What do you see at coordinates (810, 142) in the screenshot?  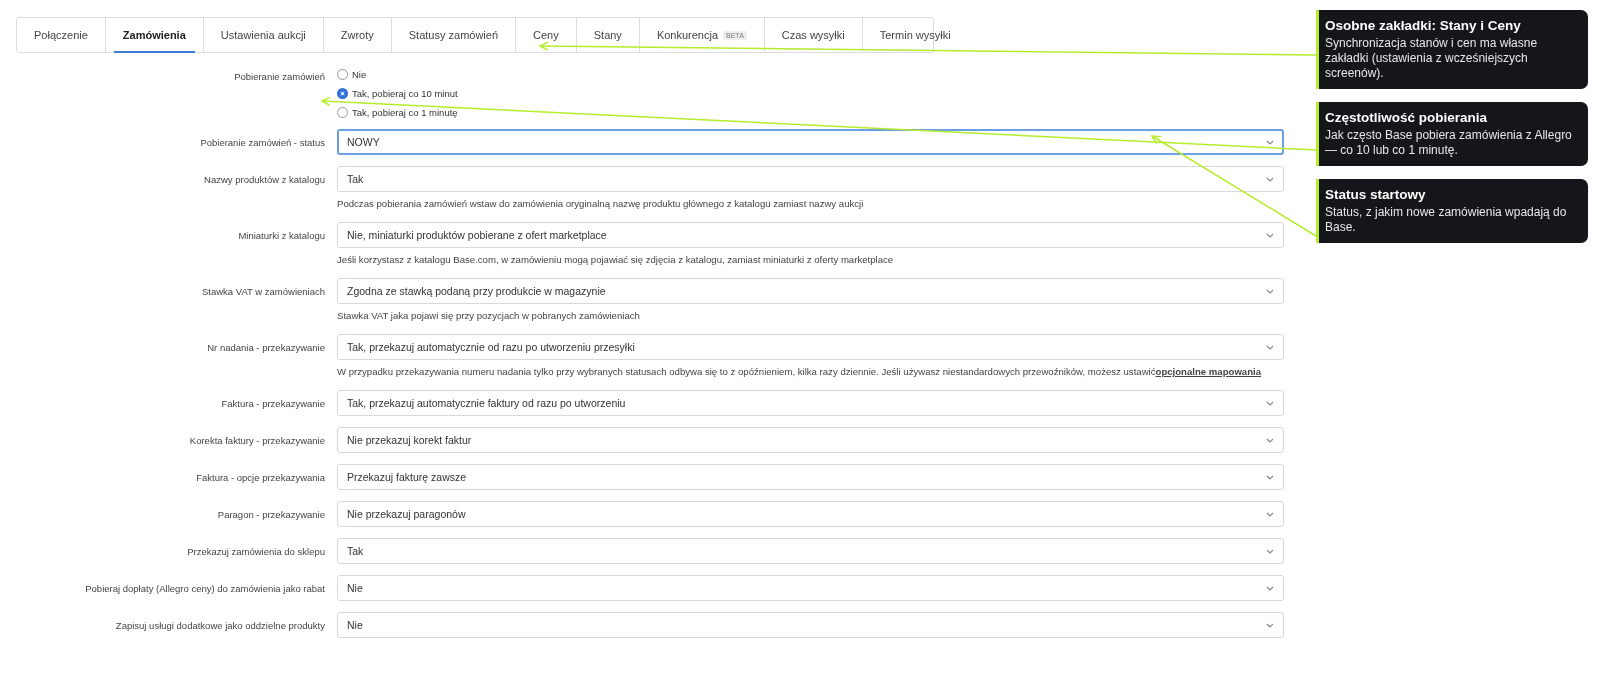 I see `select-field: NOWY` at bounding box center [810, 142].